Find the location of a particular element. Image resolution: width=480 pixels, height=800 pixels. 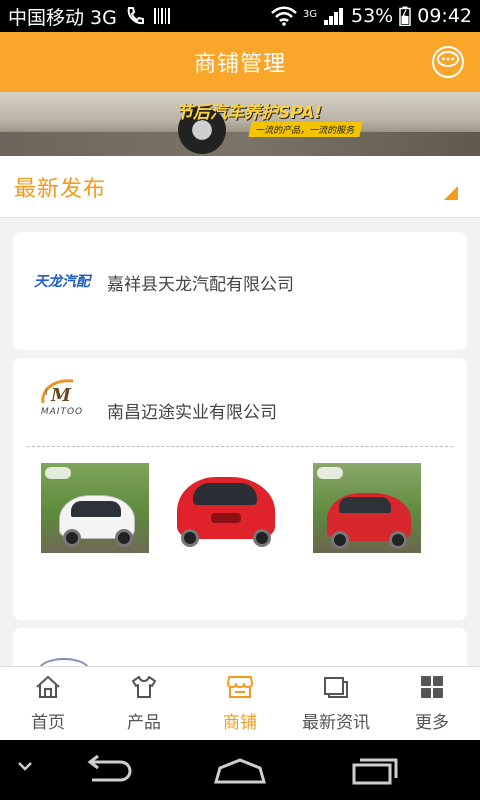

red-suv-photo is located at coordinates (367, 508).